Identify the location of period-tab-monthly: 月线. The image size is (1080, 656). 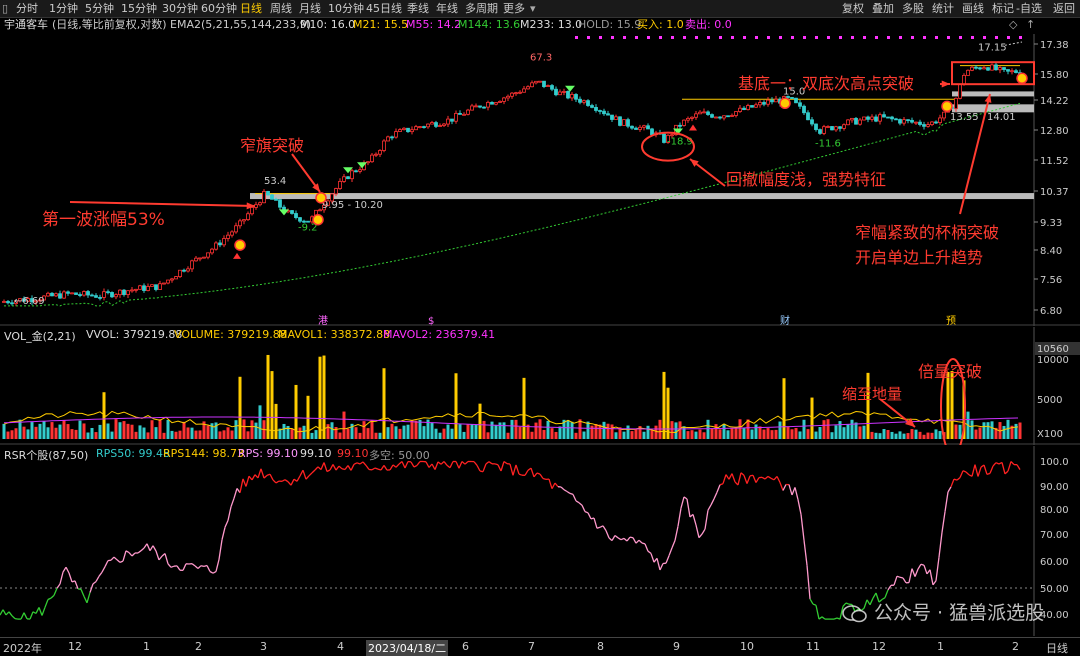
(310, 8).